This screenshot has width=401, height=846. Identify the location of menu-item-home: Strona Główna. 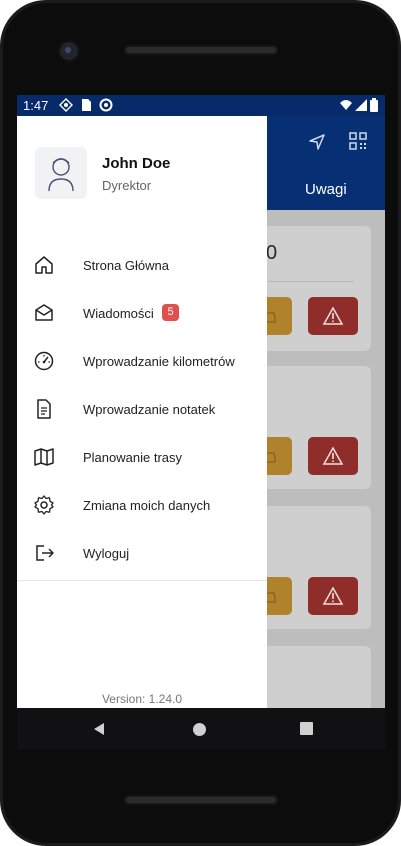
(142, 266).